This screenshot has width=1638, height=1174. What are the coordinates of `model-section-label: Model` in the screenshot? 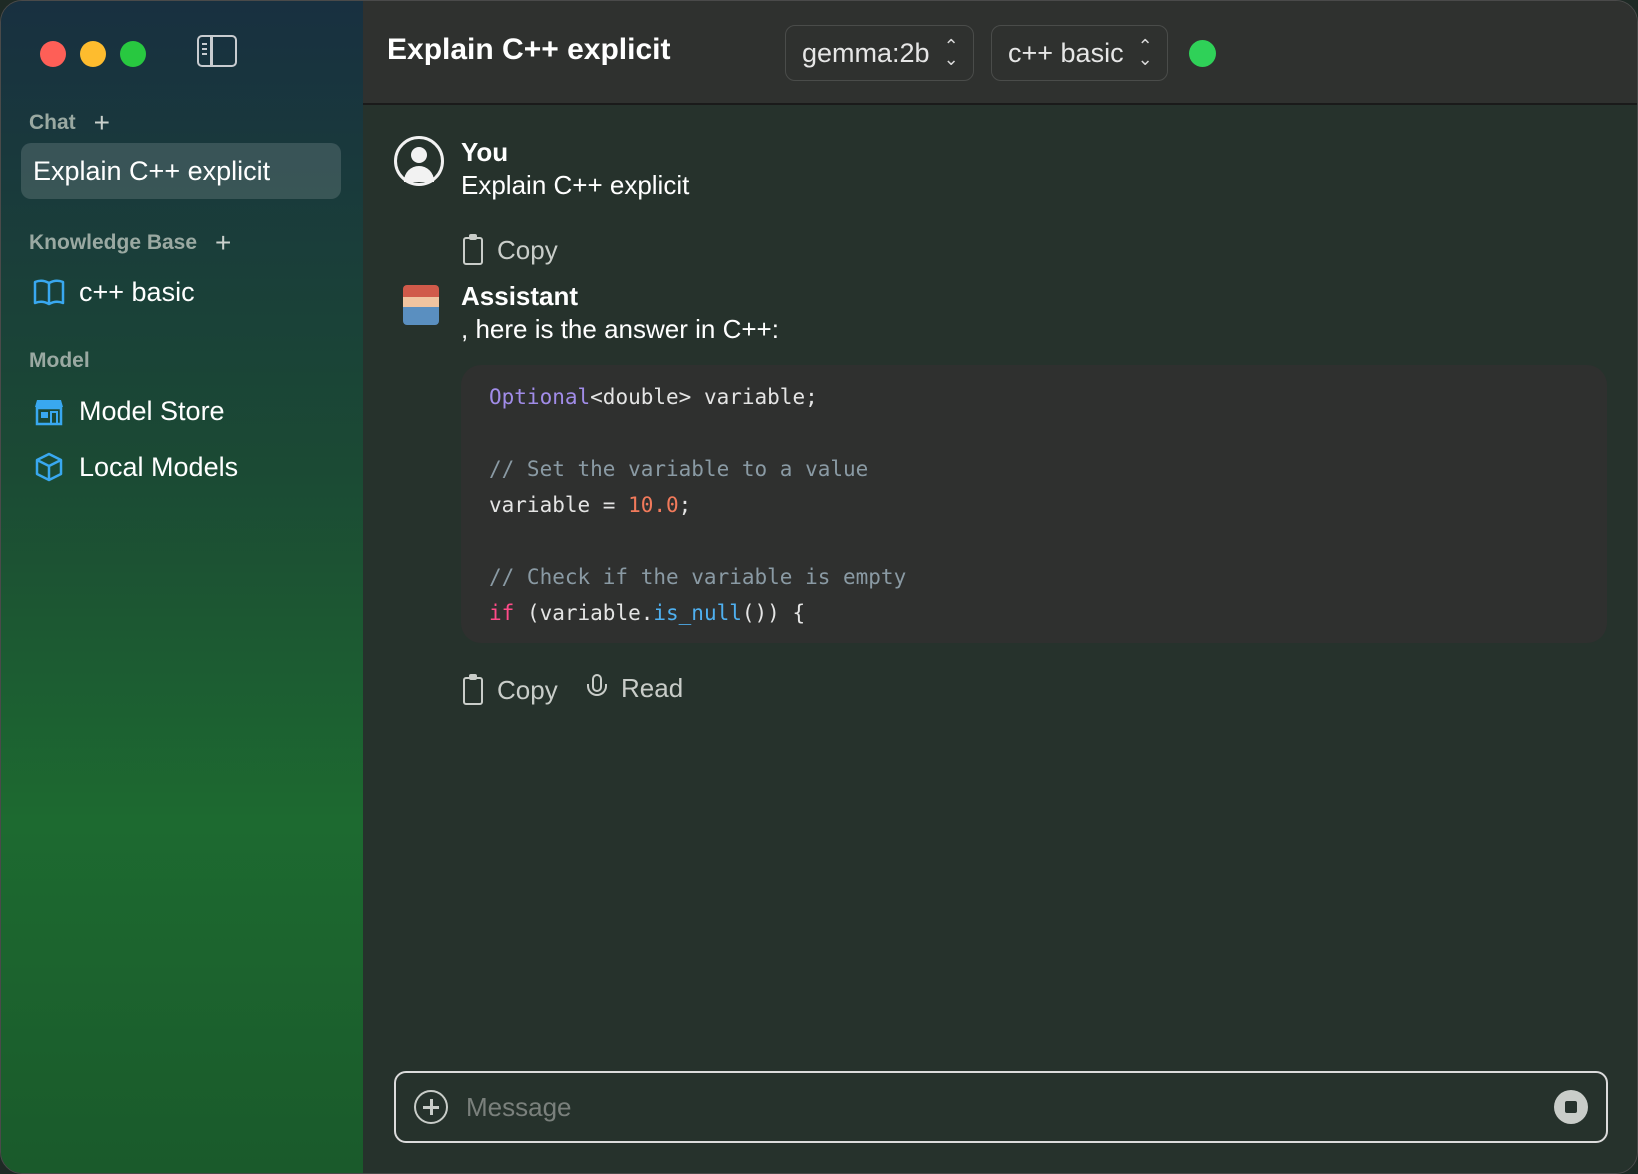 It's located at (59, 360).